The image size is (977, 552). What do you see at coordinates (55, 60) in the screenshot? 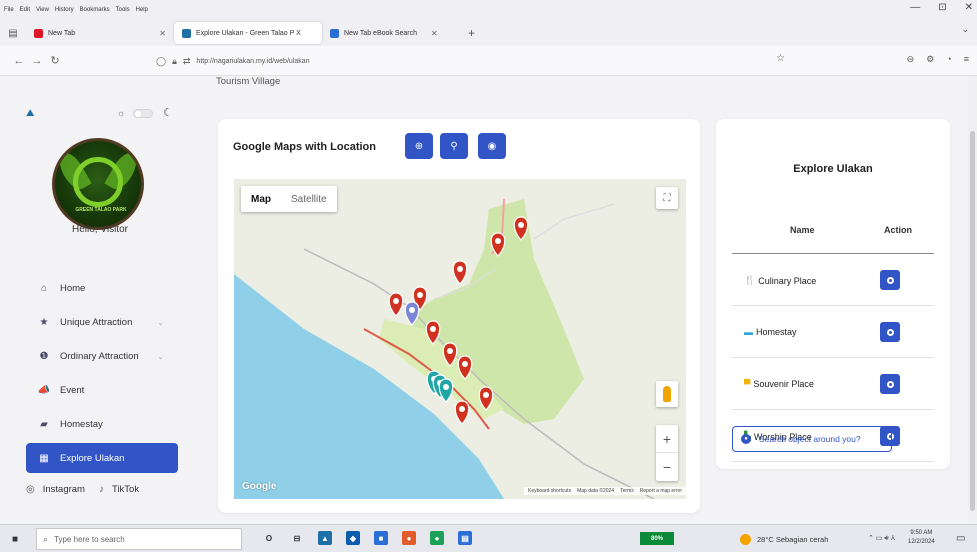
I see `reload-icon: ↻` at bounding box center [55, 60].